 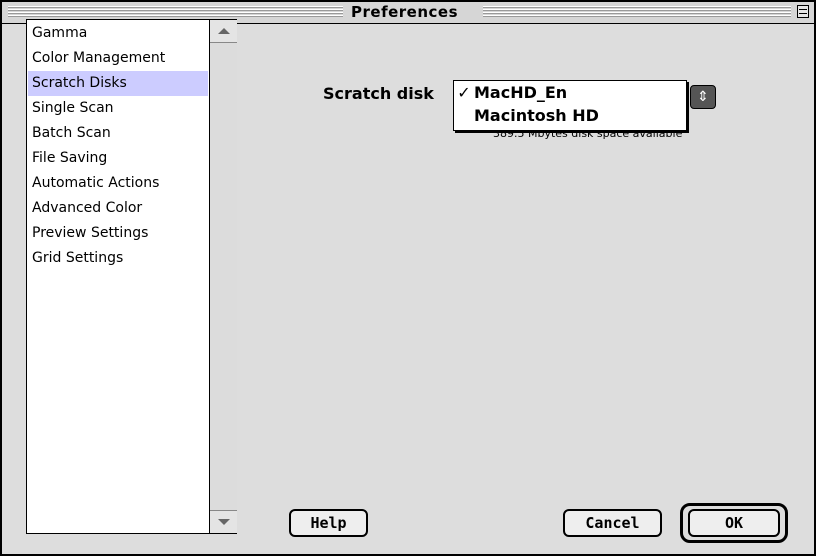 What do you see at coordinates (118, 233) in the screenshot?
I see `list-item-preview-settings: Preview Settings` at bounding box center [118, 233].